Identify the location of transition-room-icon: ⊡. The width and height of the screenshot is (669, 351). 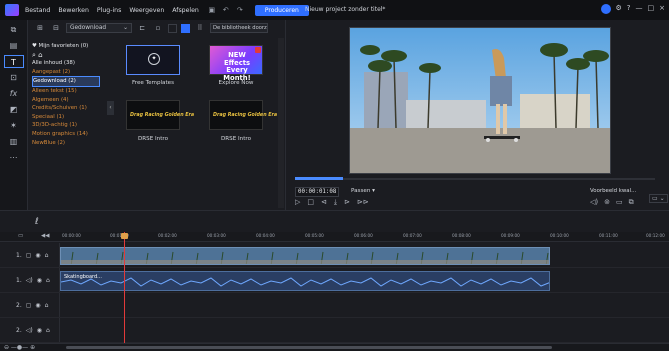
(14, 77).